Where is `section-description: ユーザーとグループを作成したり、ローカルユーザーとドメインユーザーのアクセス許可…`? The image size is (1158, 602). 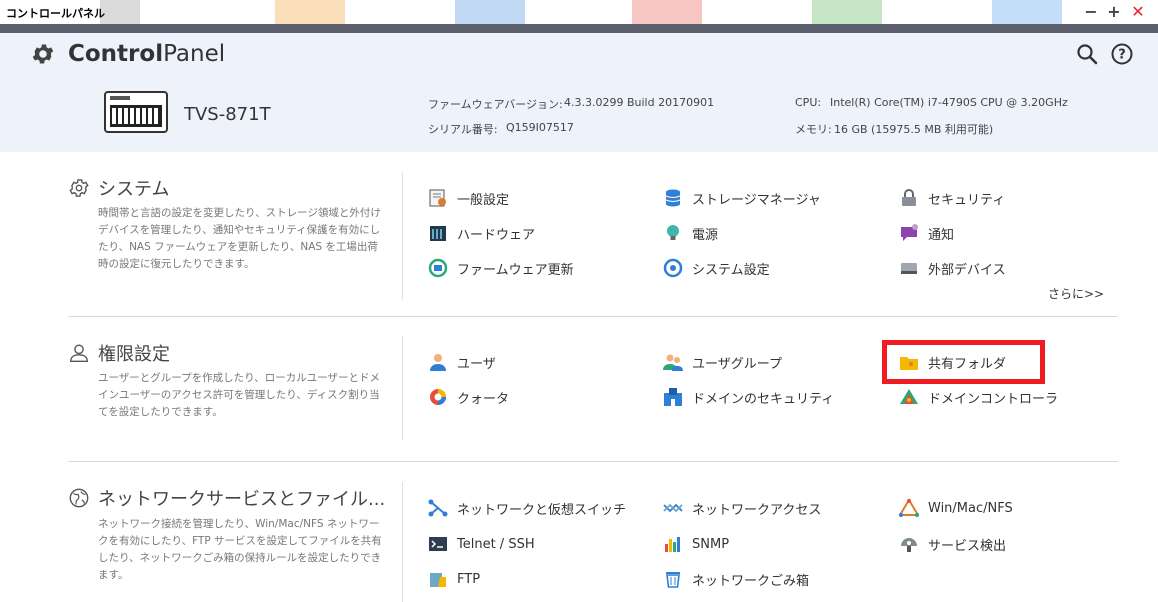 section-description: ユーザーとグループを作成したり、ローカルユーザーとドメインユーザーのアクセス許可… is located at coordinates (239, 395).